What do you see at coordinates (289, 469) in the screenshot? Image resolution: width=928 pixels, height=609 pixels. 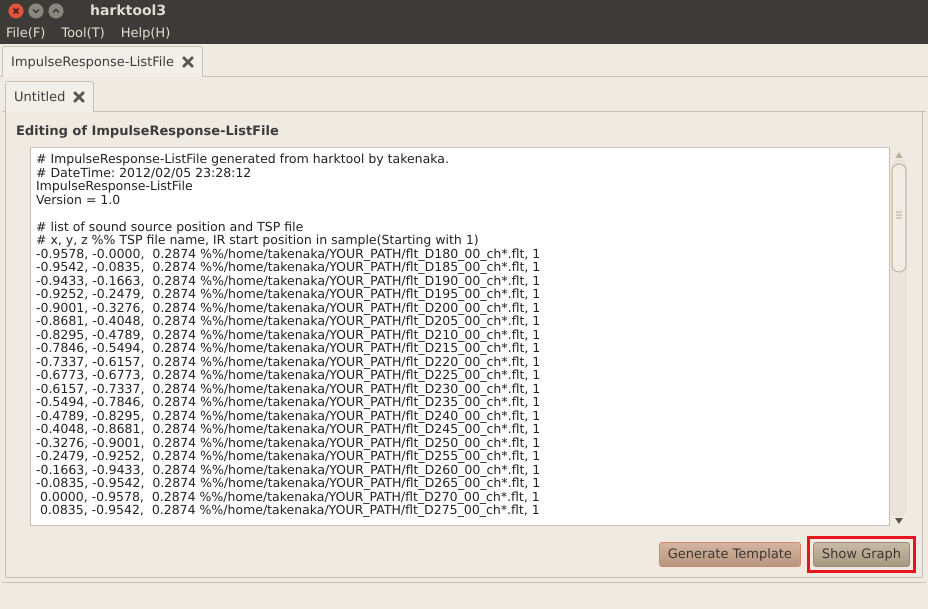 I see `text-line: -0.1663, -0.9433, 0.2874 %%/home/takenaka/YOUR_PATH/flt_D260_00_ch*.flt, 1` at bounding box center [289, 469].